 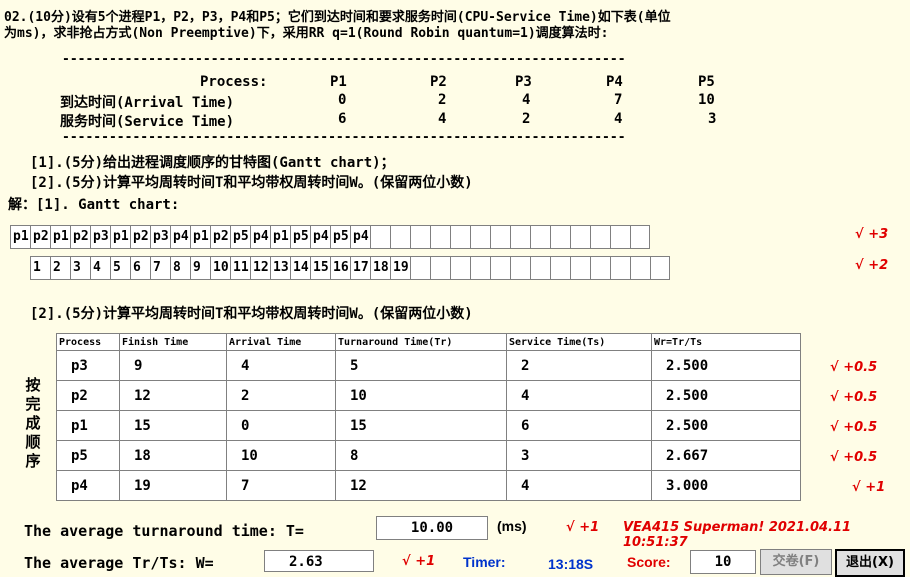 What do you see at coordinates (140, 268) in the screenshot?
I see `gantt-time-cell: 6` at bounding box center [140, 268].